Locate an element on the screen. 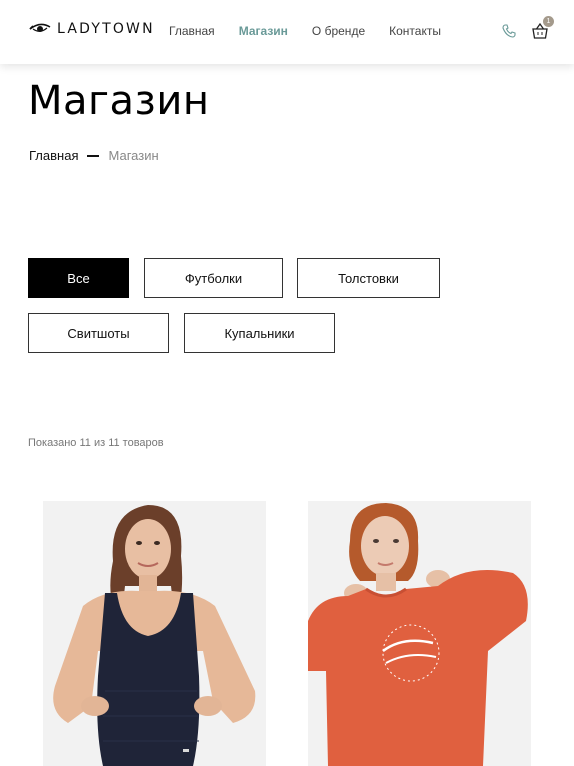 The width and height of the screenshot is (574, 766). filter-sweatshirts-button: Свитшоты is located at coordinates (98, 333).